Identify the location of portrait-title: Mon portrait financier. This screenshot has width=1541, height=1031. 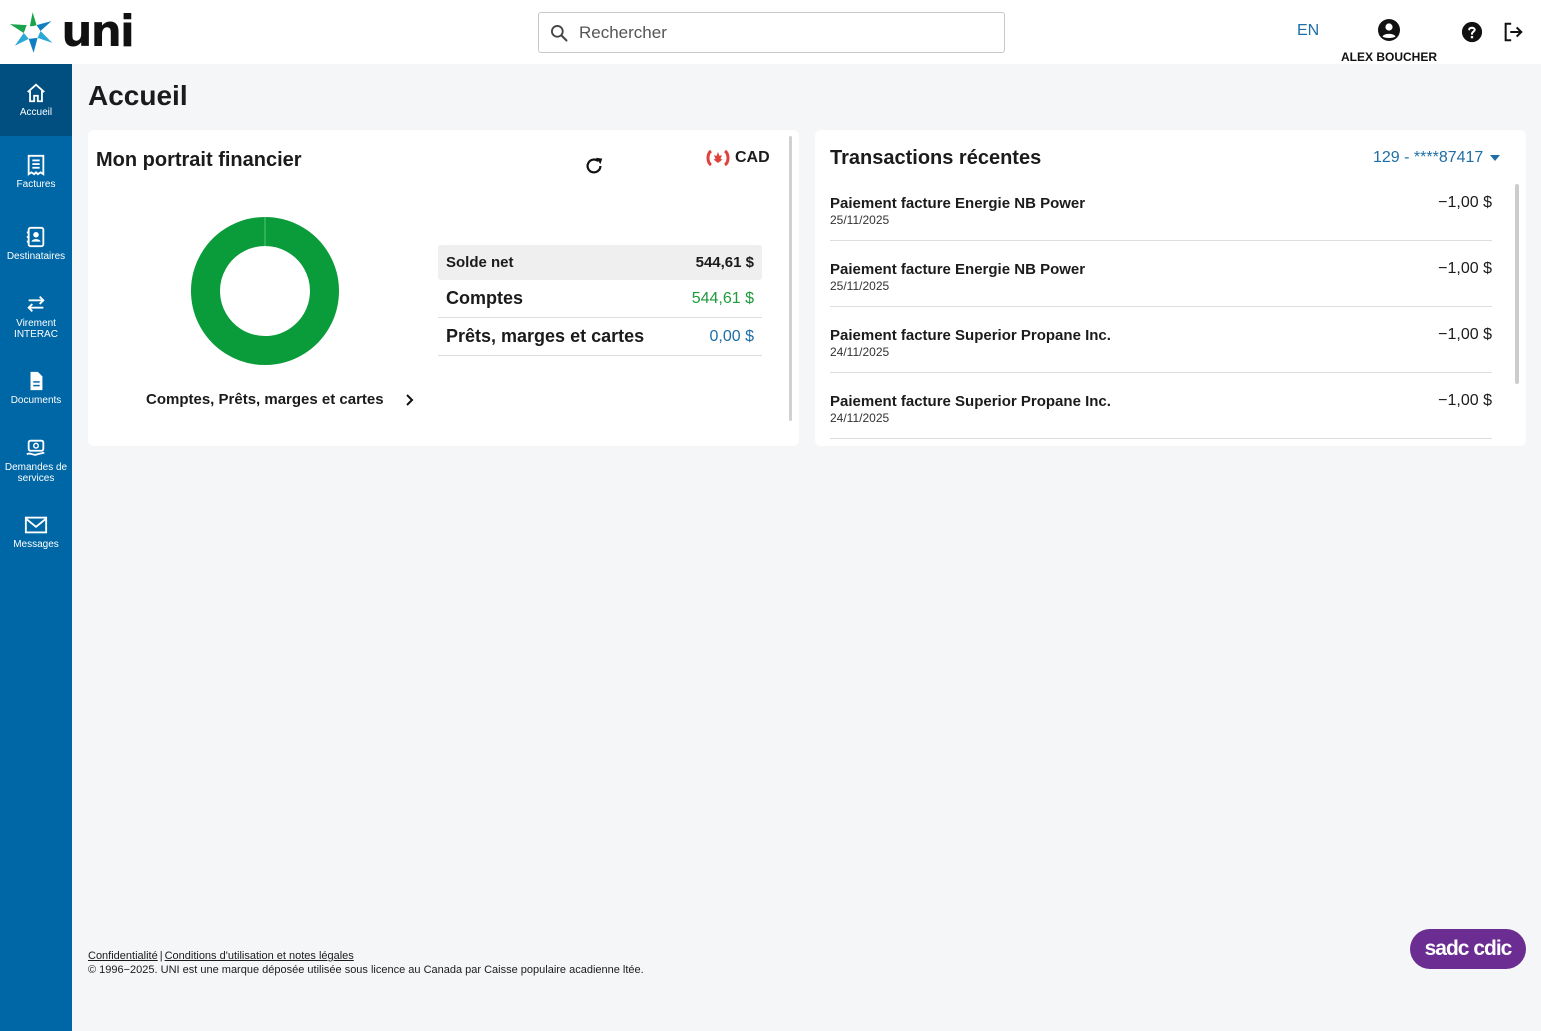
(199, 160).